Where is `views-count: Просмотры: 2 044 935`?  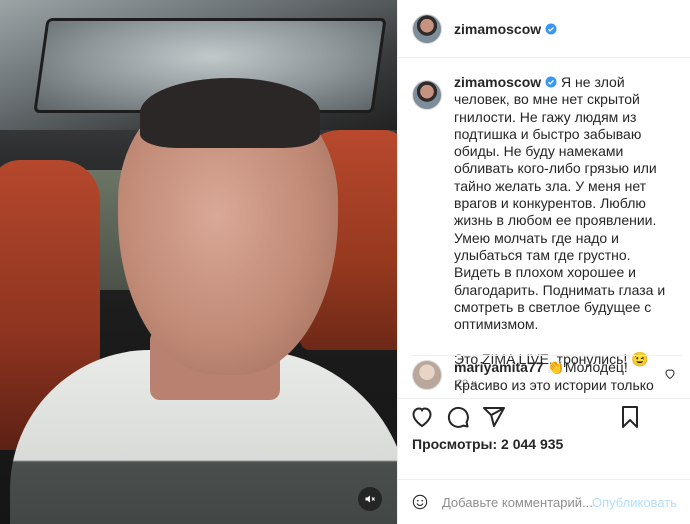 views-count: Просмотры: 2 044 935 is located at coordinates (488, 444).